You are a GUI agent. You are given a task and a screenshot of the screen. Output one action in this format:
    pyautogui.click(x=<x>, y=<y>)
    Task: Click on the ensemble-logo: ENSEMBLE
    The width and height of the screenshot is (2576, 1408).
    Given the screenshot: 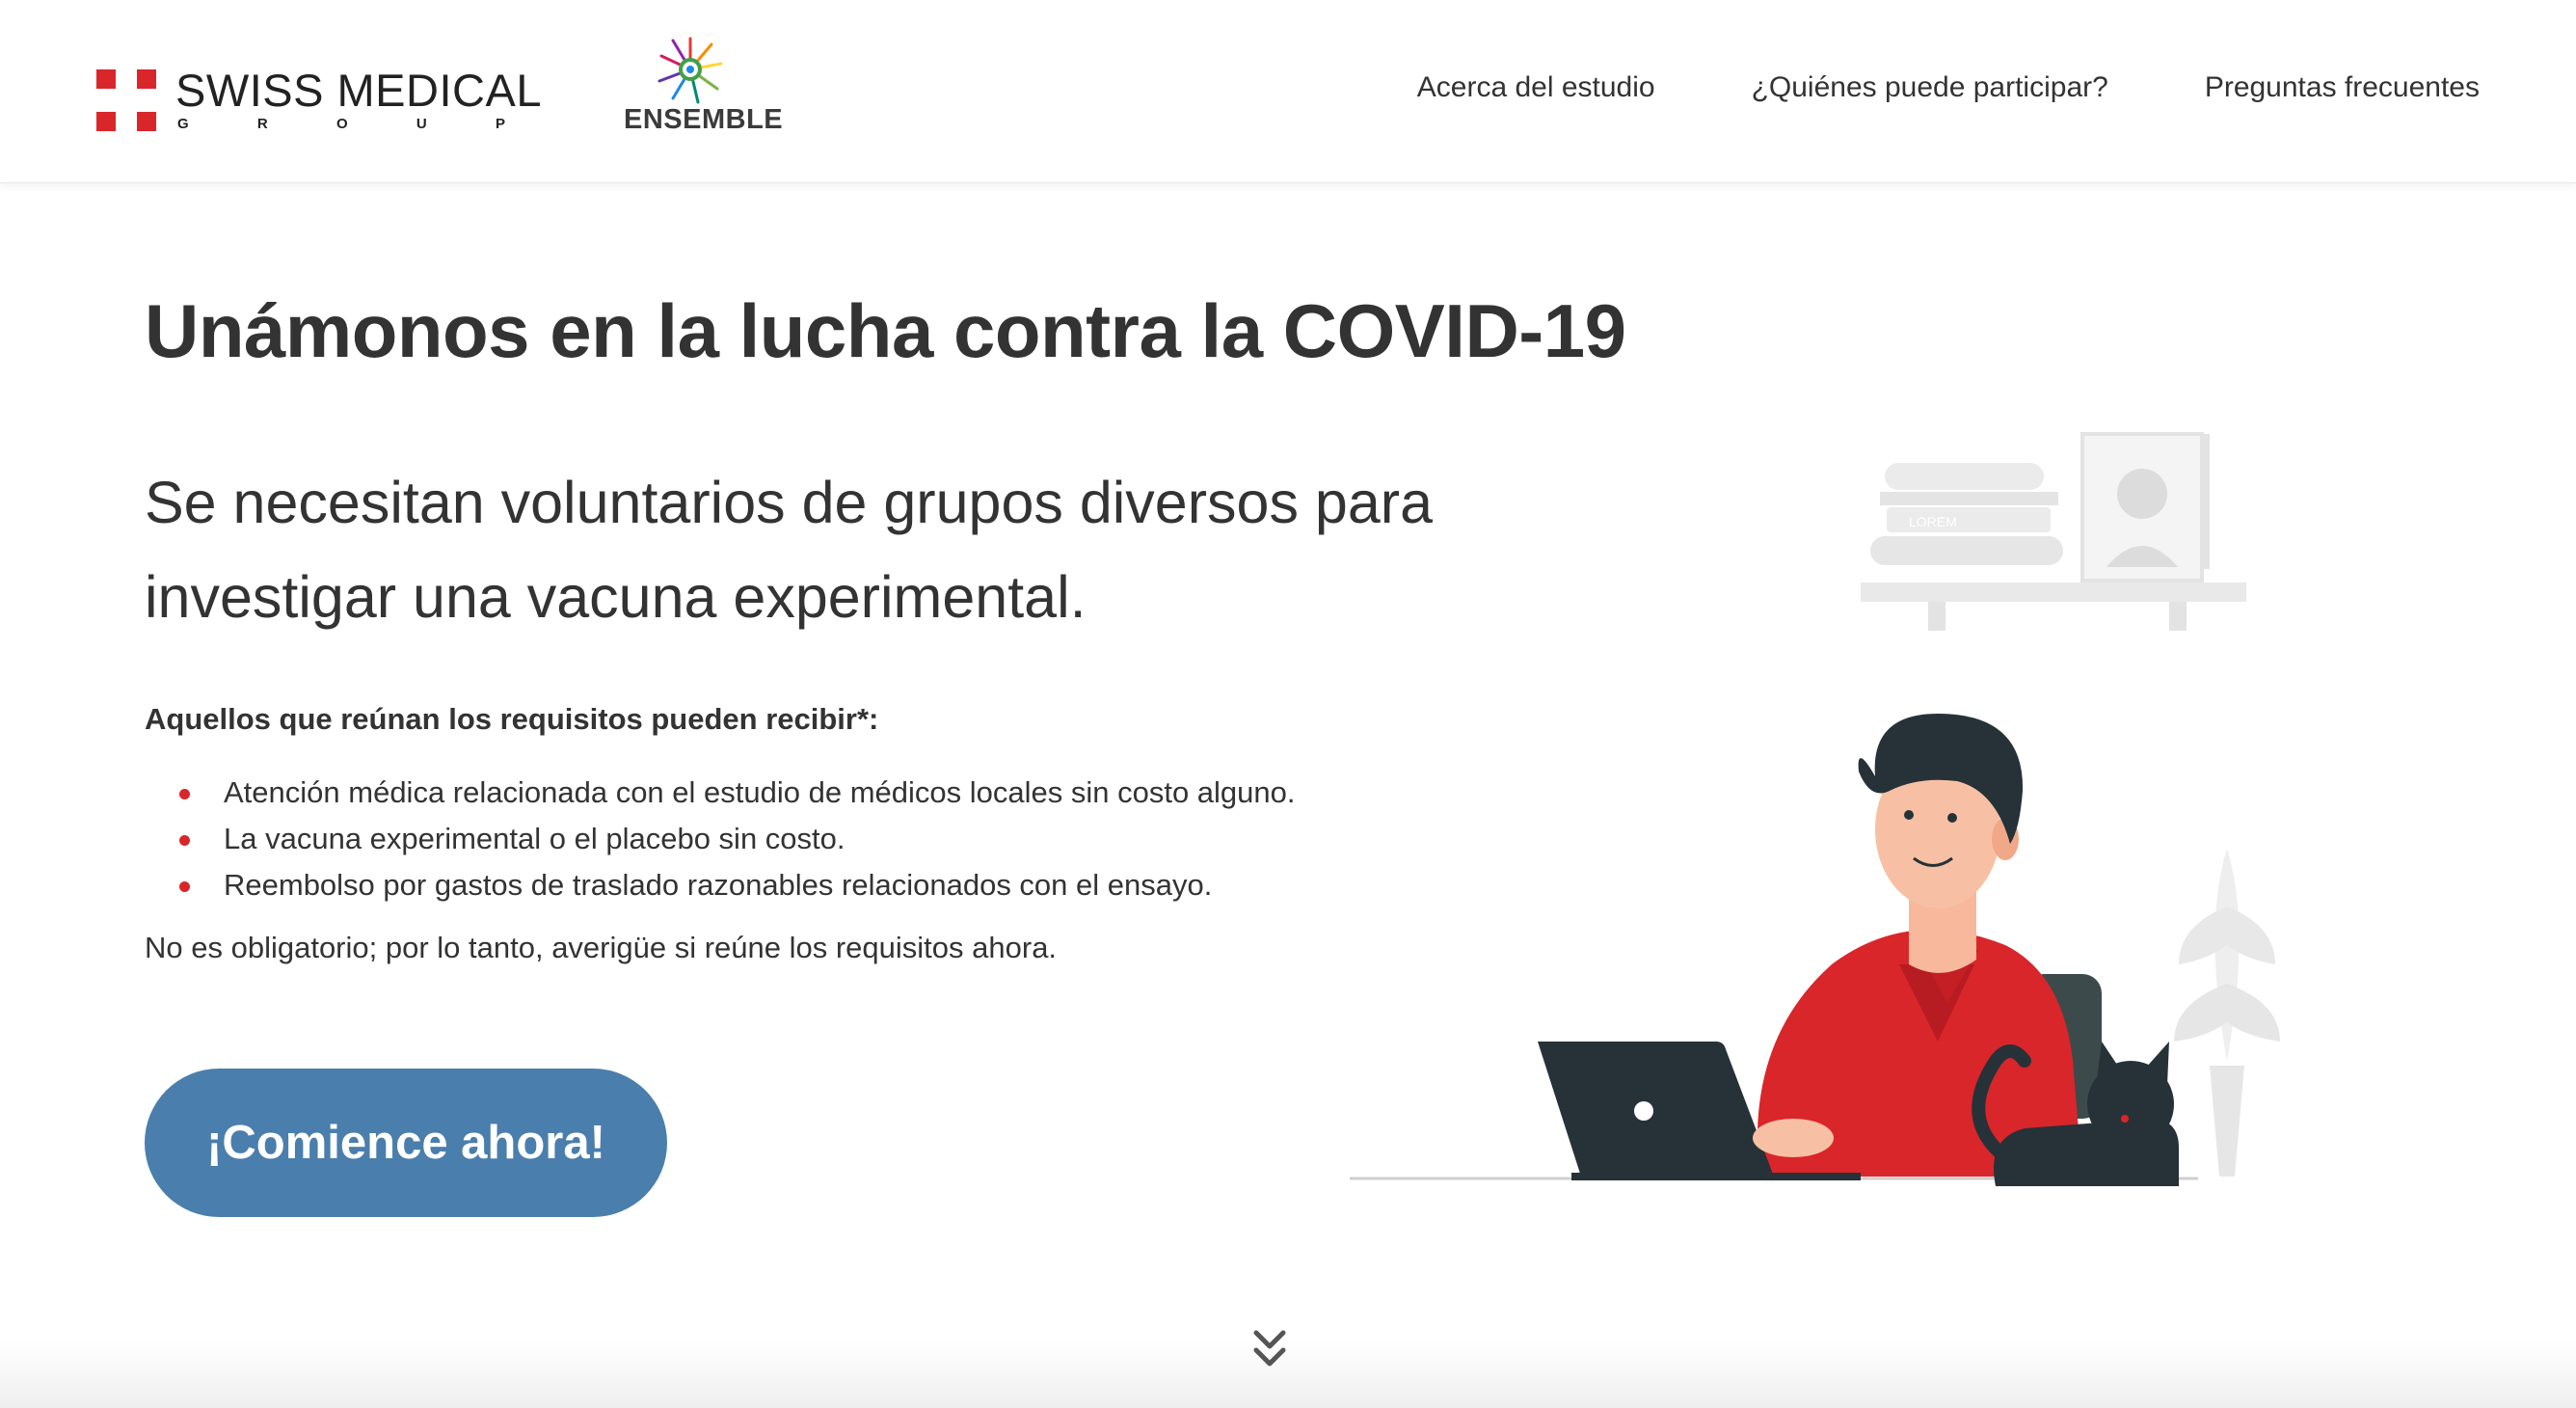 What is the action you would take?
    pyautogui.click(x=704, y=88)
    